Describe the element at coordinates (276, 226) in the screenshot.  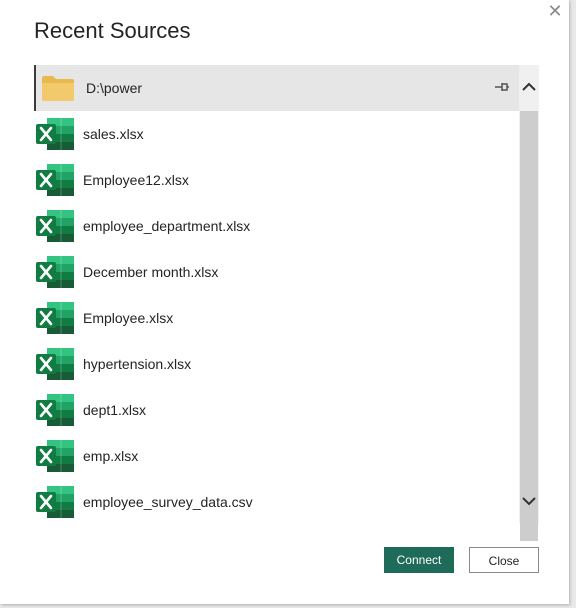
I see `source-item: employee_department.xlsx` at that location.